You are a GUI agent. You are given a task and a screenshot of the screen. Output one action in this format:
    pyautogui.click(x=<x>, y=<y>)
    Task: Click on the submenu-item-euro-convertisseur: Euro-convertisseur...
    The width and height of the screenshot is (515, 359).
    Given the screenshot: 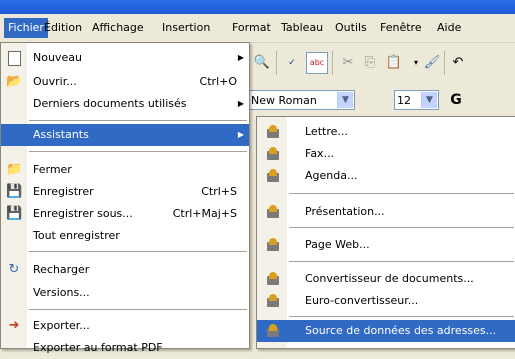 What is the action you would take?
    pyautogui.click(x=386, y=301)
    